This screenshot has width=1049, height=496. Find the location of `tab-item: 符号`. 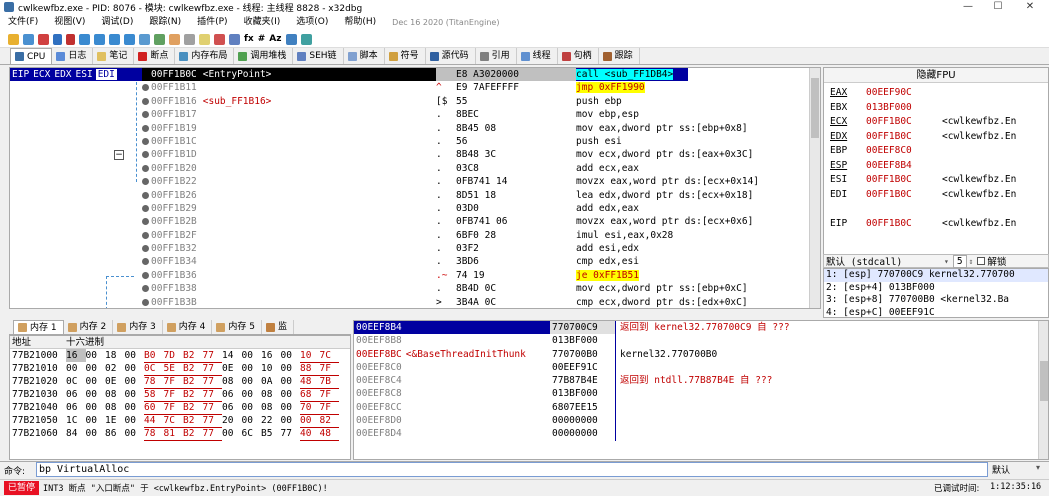

tab-item: 符号 is located at coordinates (405, 56).